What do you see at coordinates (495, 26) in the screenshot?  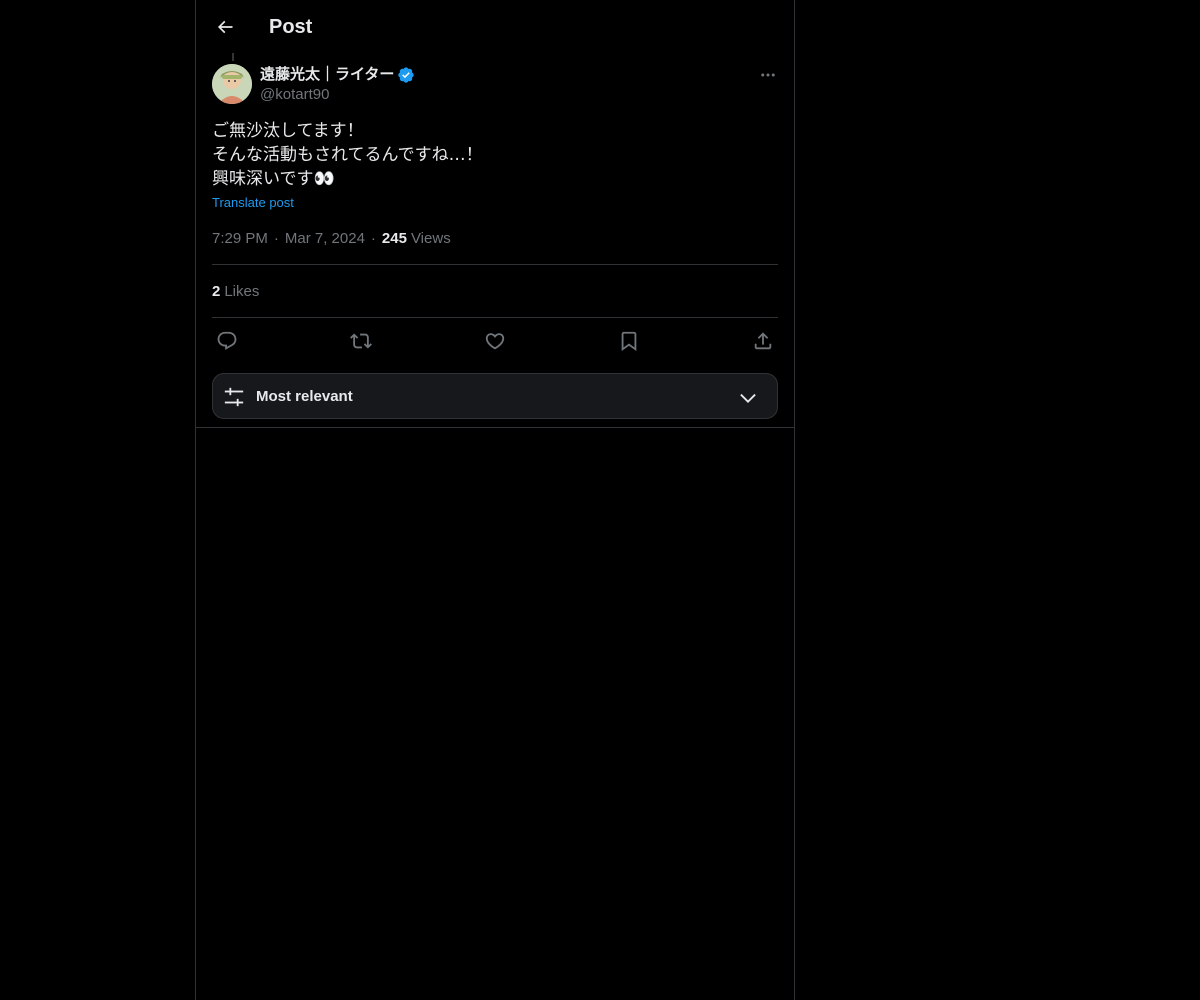 I see `page-header: Post` at bounding box center [495, 26].